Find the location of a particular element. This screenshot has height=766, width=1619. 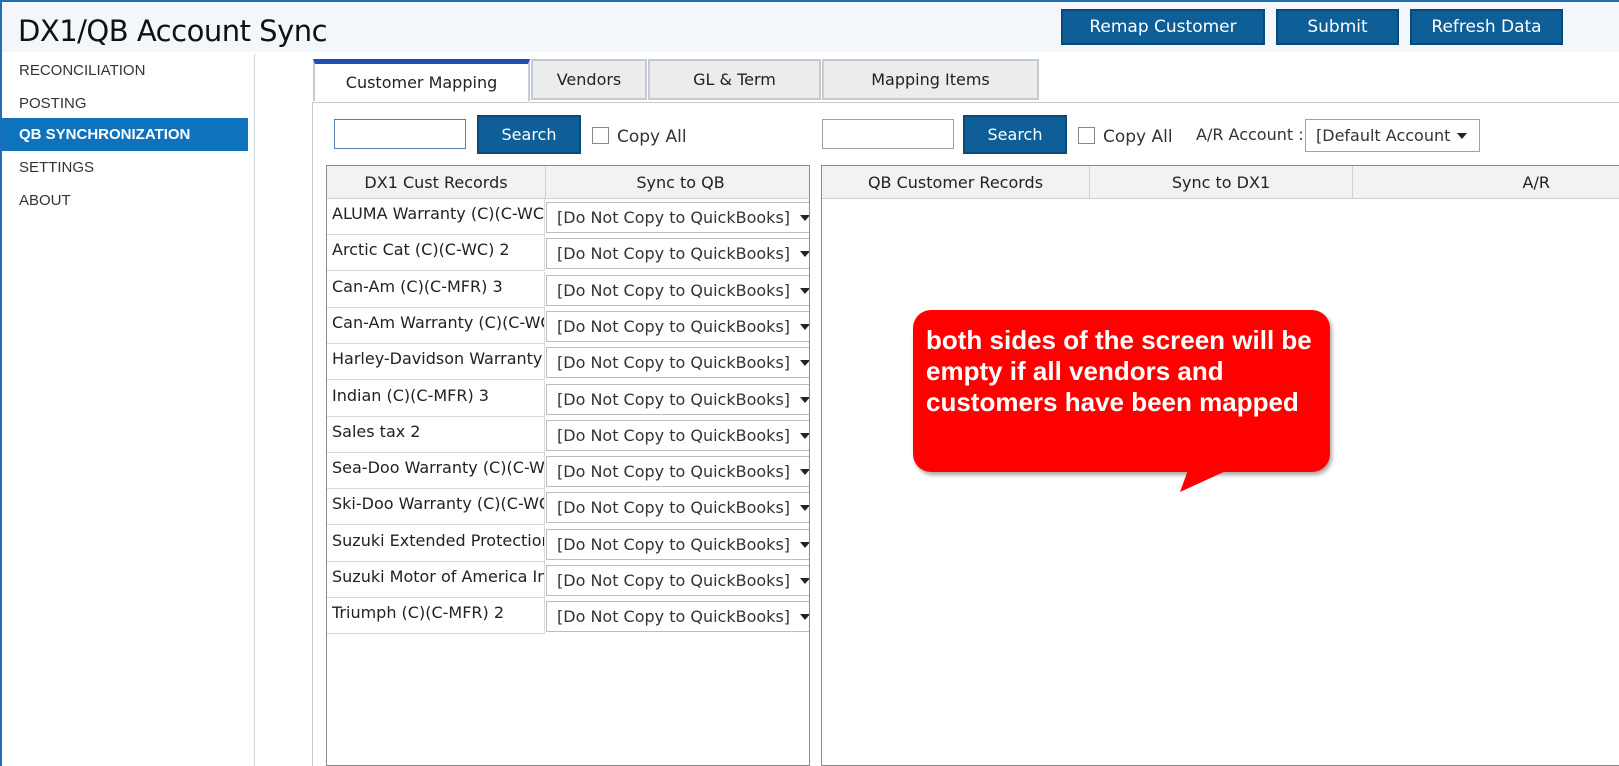

app-title: DX1/QB Account Sync is located at coordinates (173, 31).